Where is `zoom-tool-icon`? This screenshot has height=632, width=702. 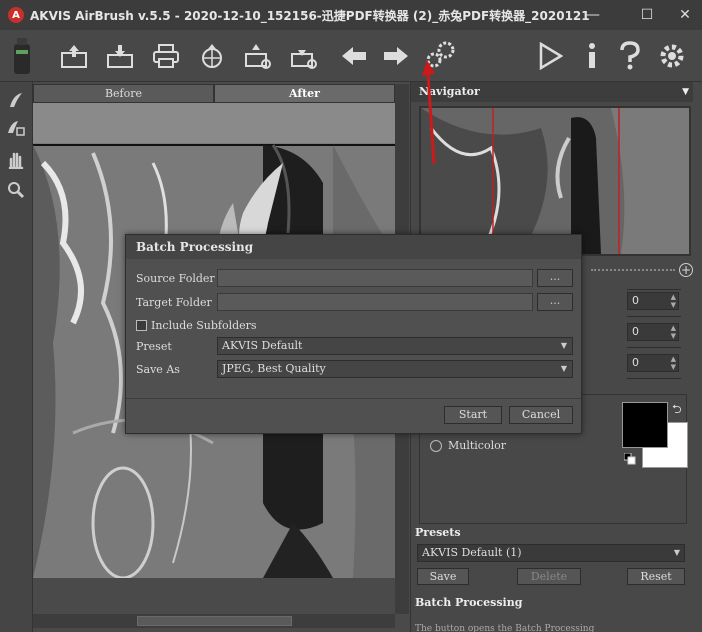
zoom-tool-icon is located at coordinates (16, 190).